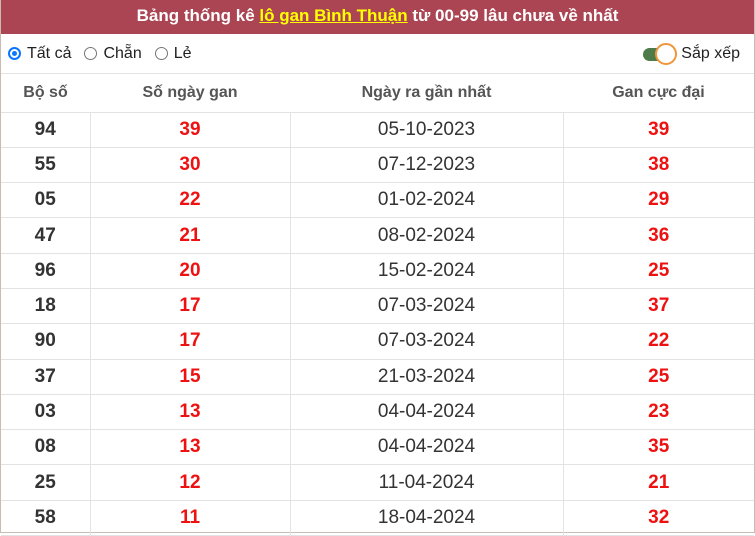 Image resolution: width=755 pixels, height=536 pixels. Describe the element at coordinates (190, 518) in the screenshot. I see `cell-days: 11` at that location.